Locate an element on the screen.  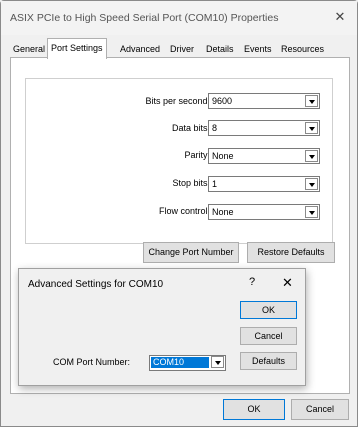
flow-control-label: Flow control: is located at coordinates (184, 211).